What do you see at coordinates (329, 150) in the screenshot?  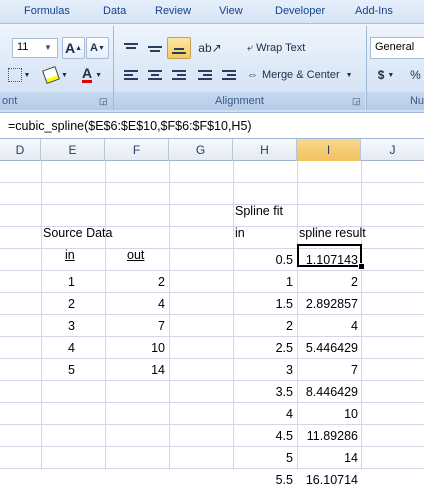 I see `column-header-i: I` at bounding box center [329, 150].